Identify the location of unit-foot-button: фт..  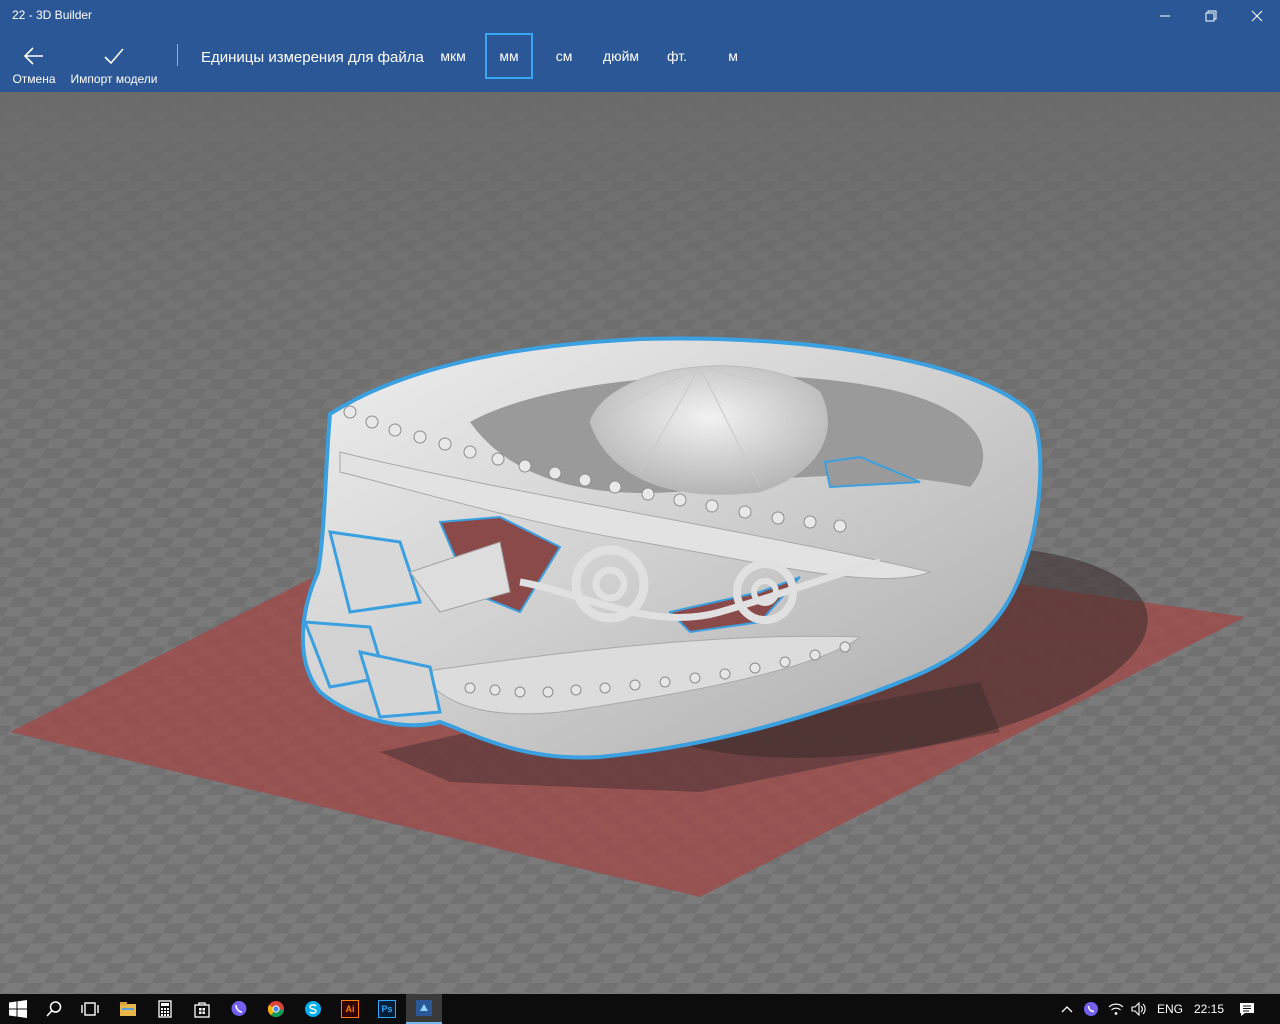
(677, 56).